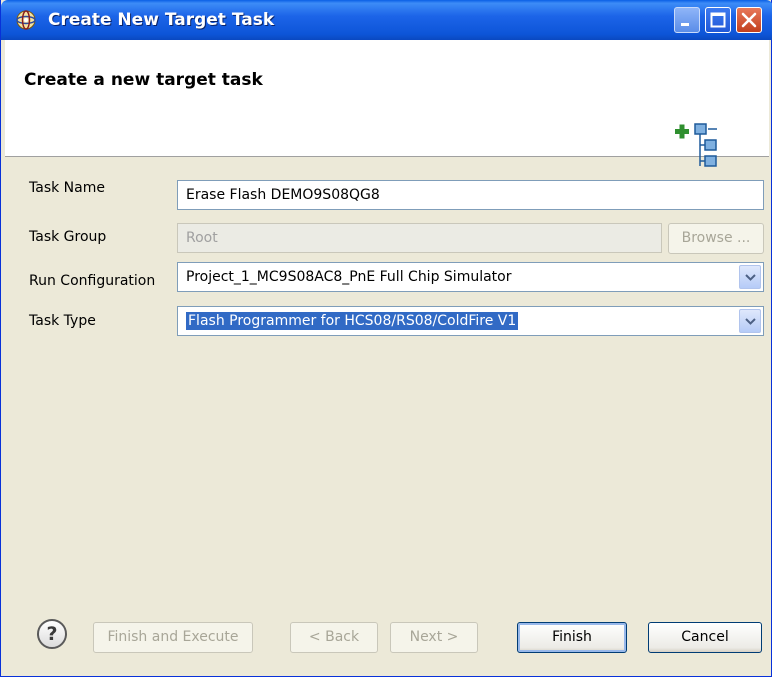  I want to click on title-bar: Create New Target Task, so click(386, 20).